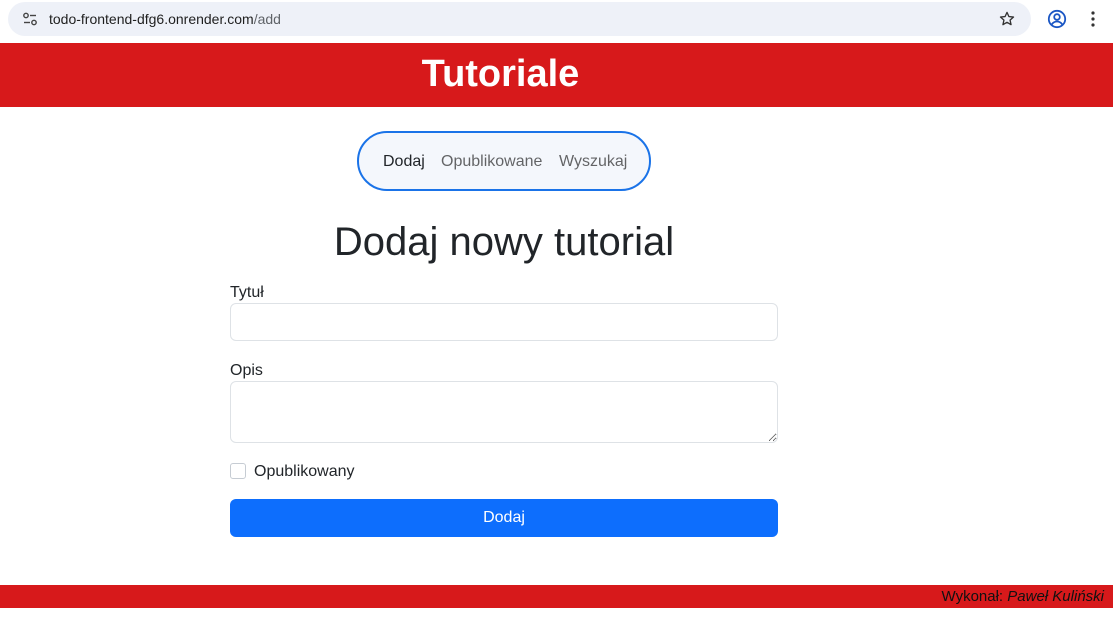 The image size is (1113, 630). I want to click on submit-button: Dodaj, so click(504, 518).